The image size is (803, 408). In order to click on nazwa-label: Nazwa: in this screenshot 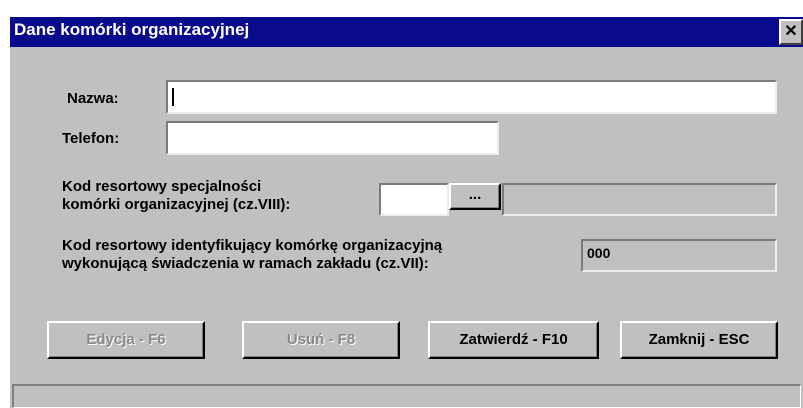, I will do `click(93, 98)`.